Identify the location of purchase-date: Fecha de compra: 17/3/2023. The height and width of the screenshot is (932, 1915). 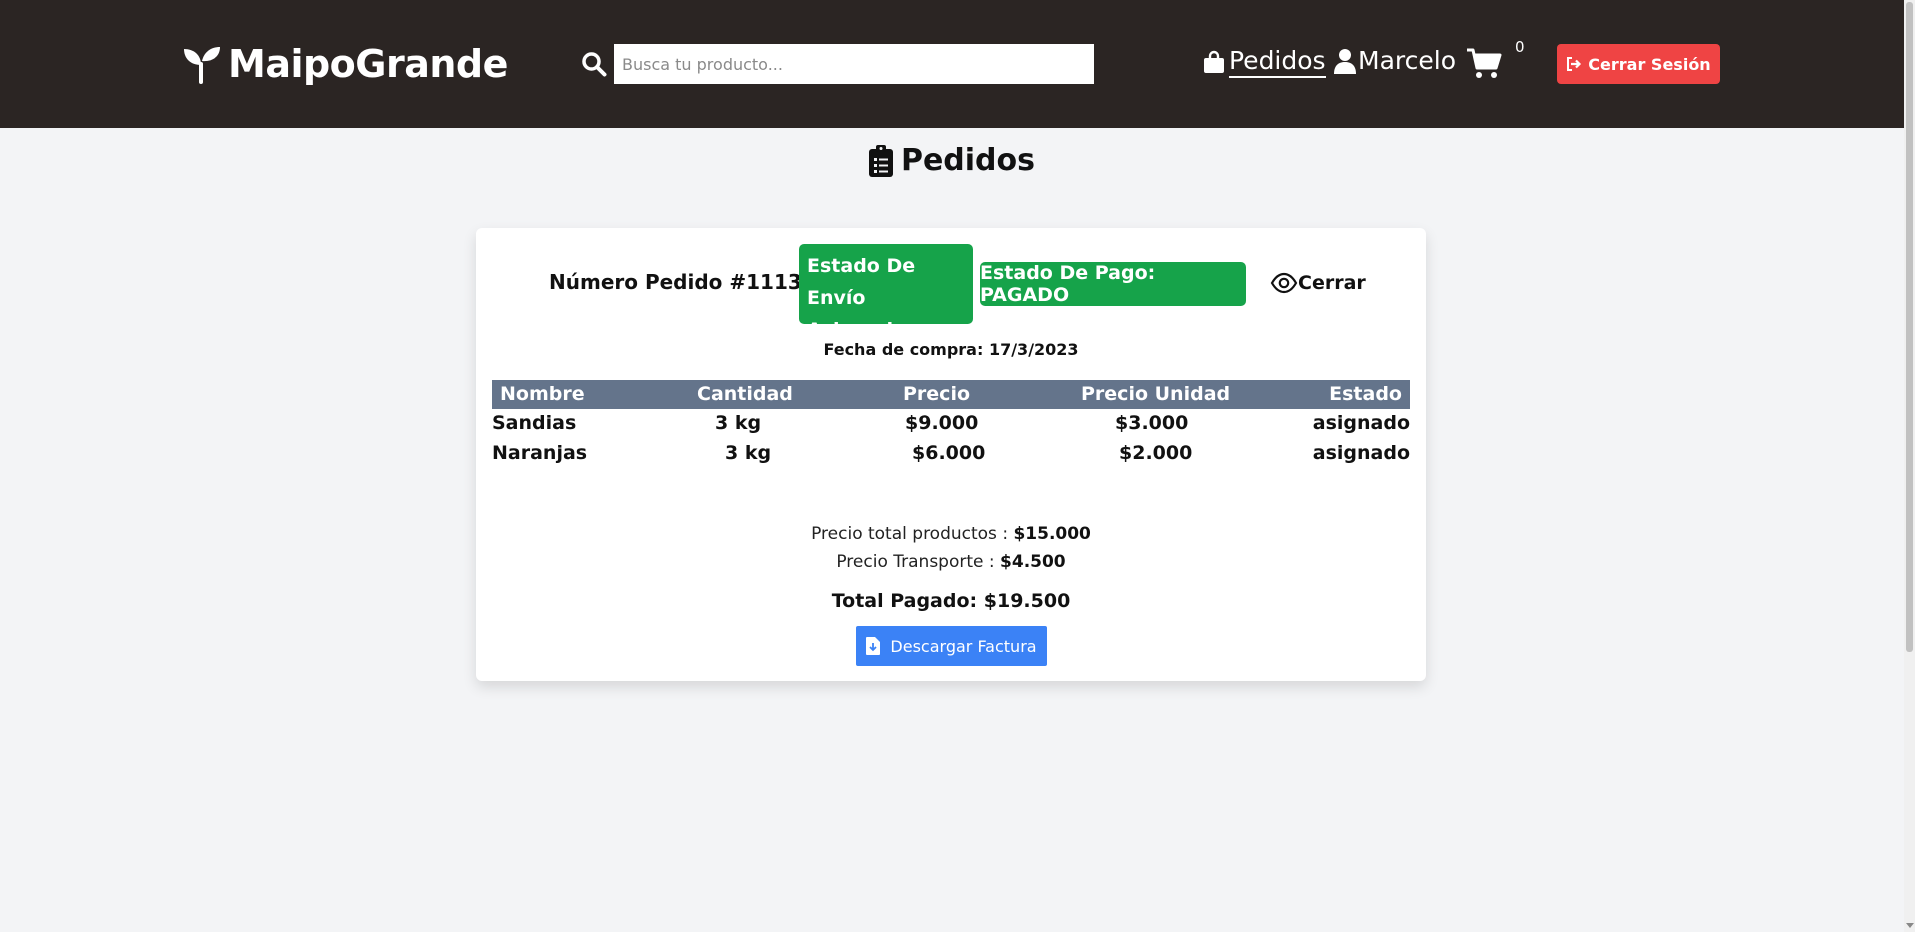
(951, 349).